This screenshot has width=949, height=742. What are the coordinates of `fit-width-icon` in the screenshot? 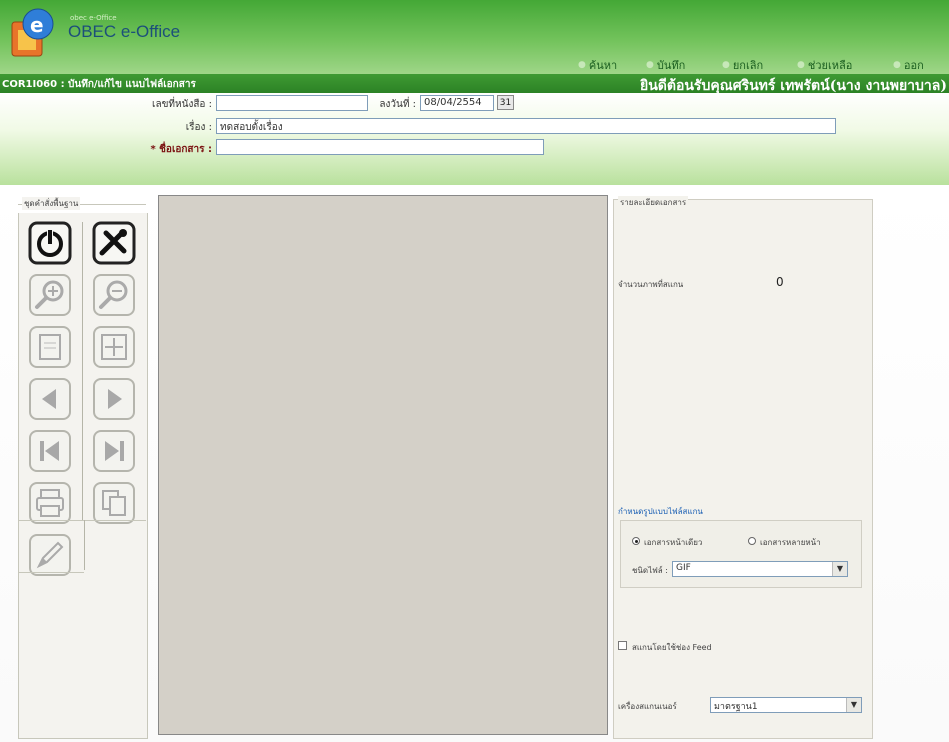 It's located at (114, 347).